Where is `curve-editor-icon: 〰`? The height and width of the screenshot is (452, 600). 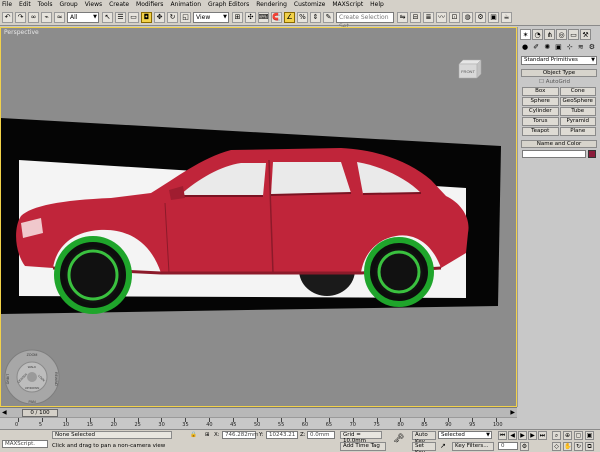 curve-editor-icon: 〰 is located at coordinates (441, 17).